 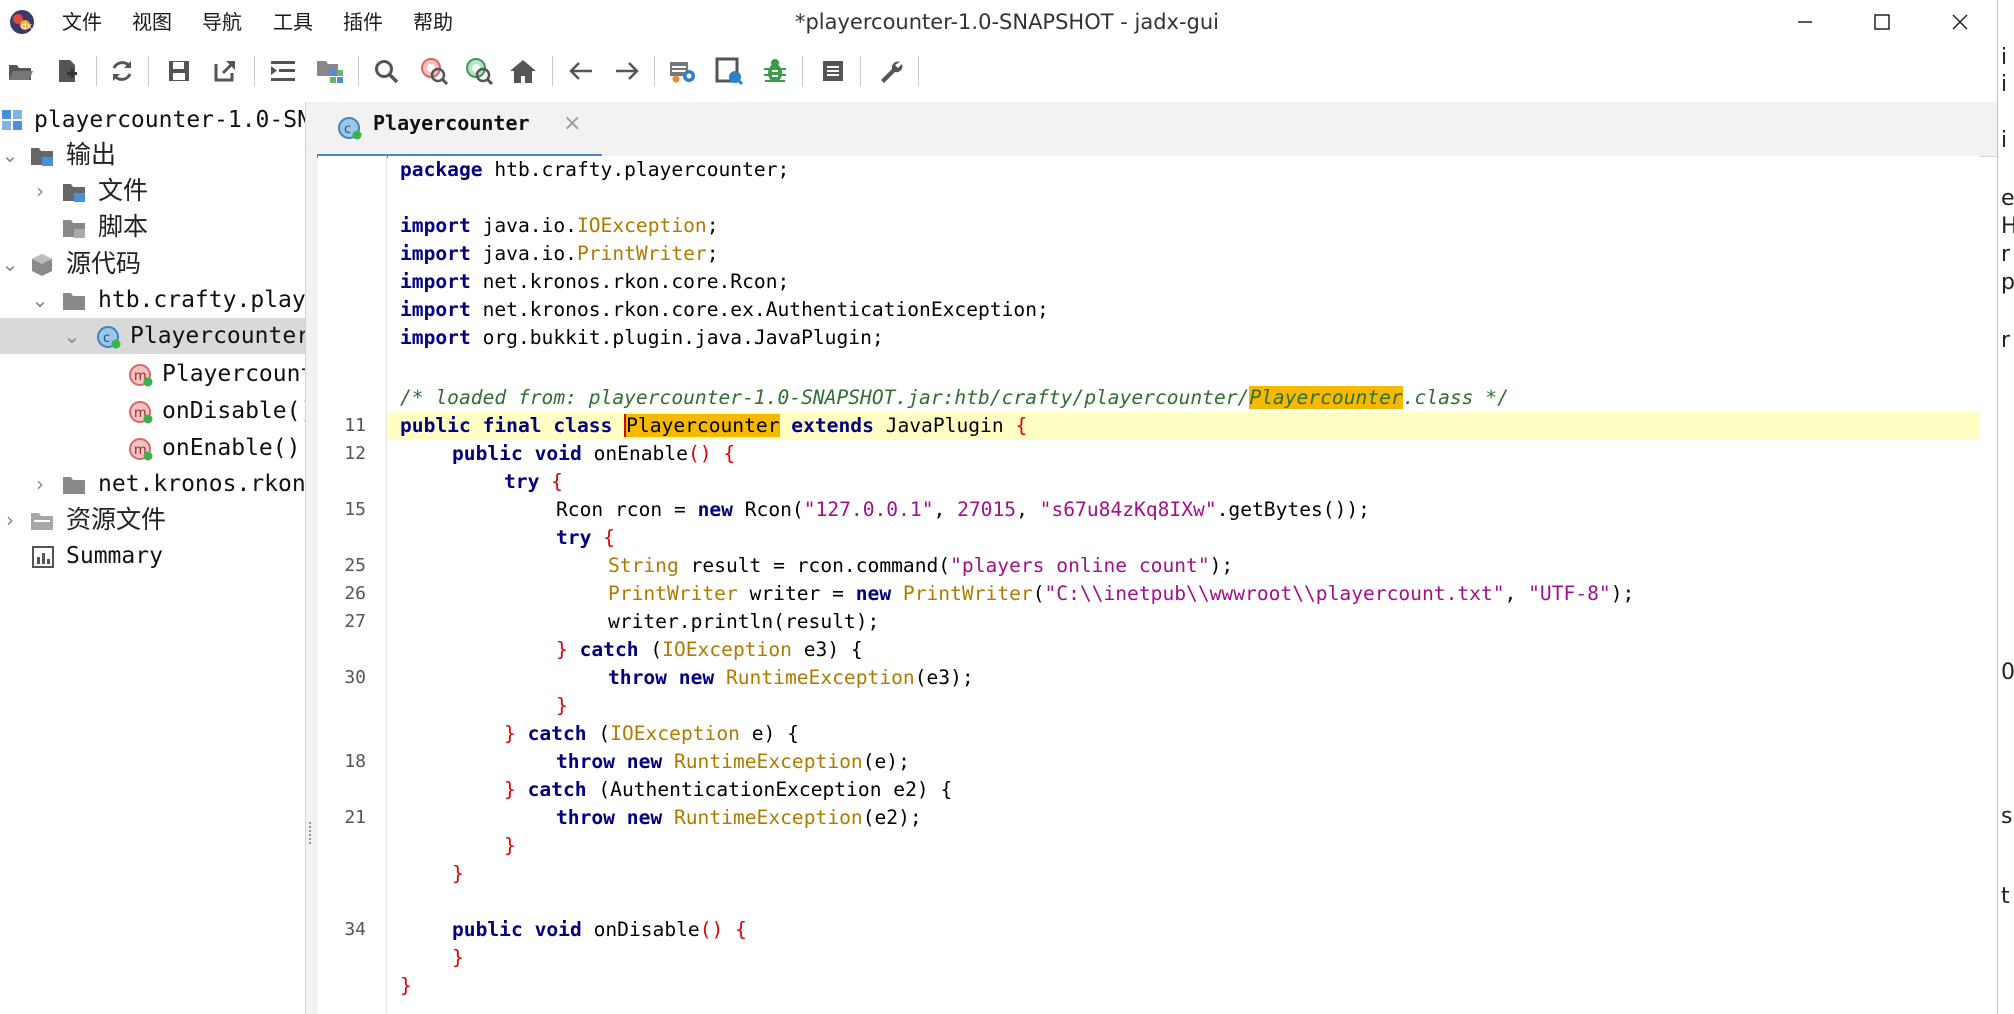 I want to click on save-icon, so click(x=179, y=71).